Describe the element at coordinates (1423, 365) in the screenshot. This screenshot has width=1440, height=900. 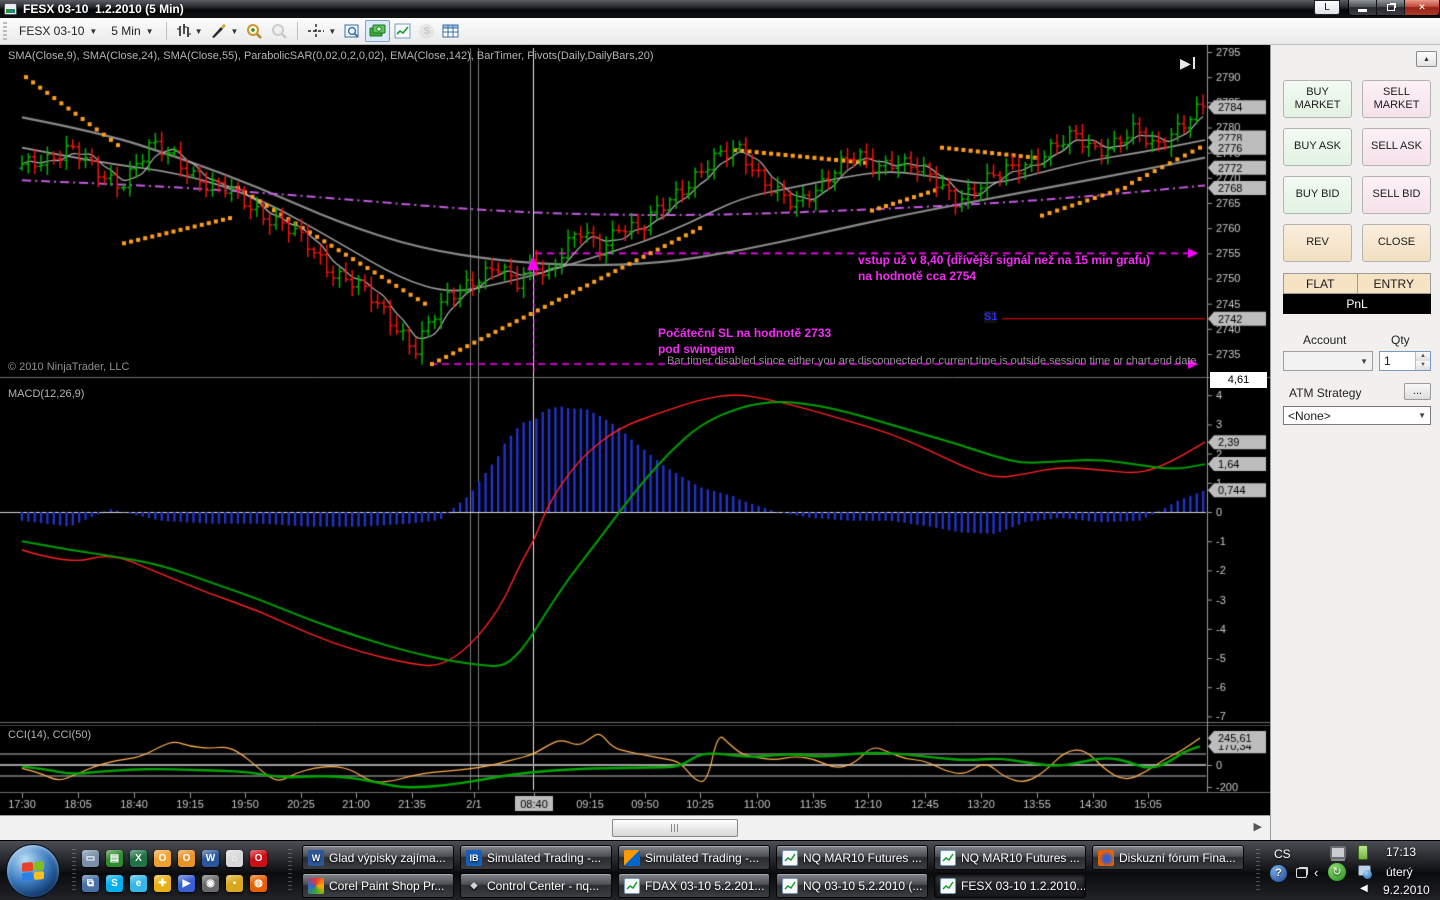
I see `spin-down-icon: ▼` at that location.